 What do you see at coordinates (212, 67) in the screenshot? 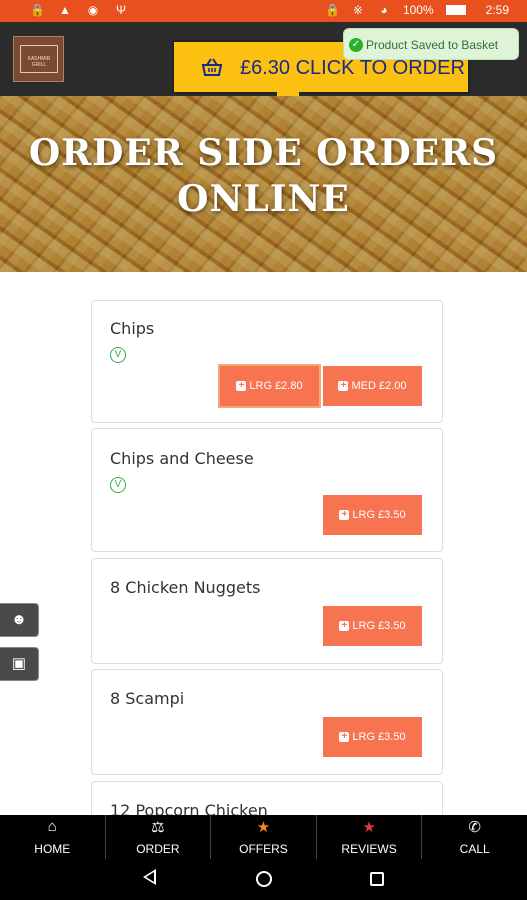
I see `basket-icon` at bounding box center [212, 67].